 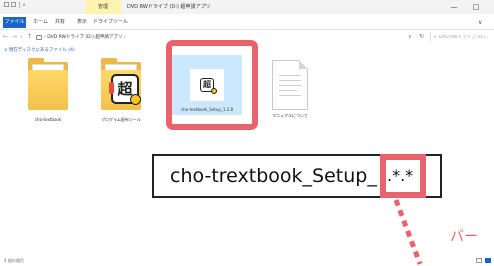 I want to click on up-button: ↑, so click(x=29, y=37).